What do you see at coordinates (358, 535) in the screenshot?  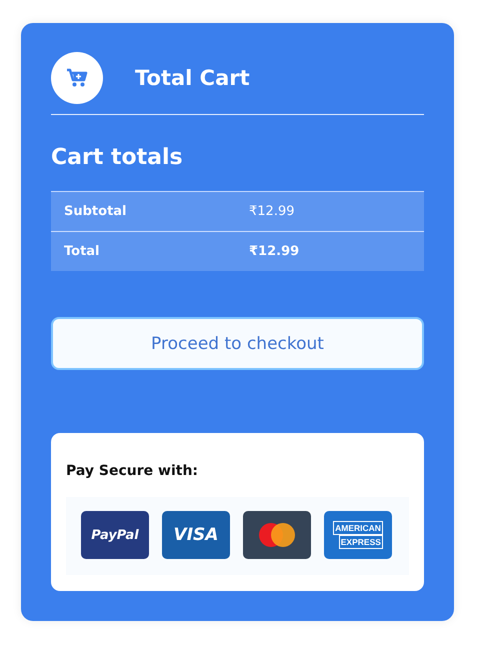 I see `card-logo: AMERICAN EXPRESS` at bounding box center [358, 535].